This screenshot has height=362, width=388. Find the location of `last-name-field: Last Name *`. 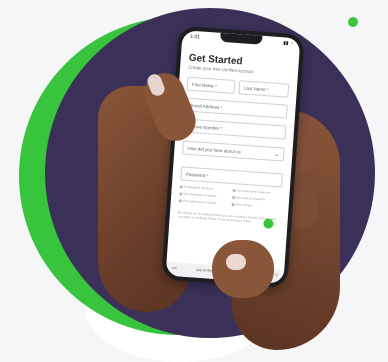

last-name-field: Last Name * is located at coordinates (264, 89).